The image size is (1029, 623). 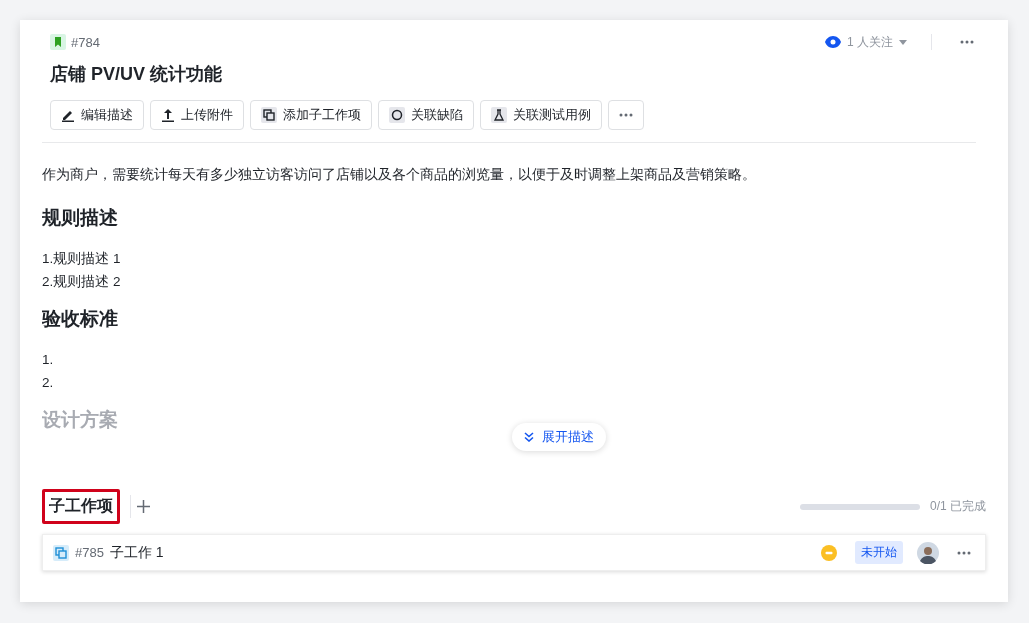 I want to click on subtasks-tab: 子工作项, so click(x=81, y=506).